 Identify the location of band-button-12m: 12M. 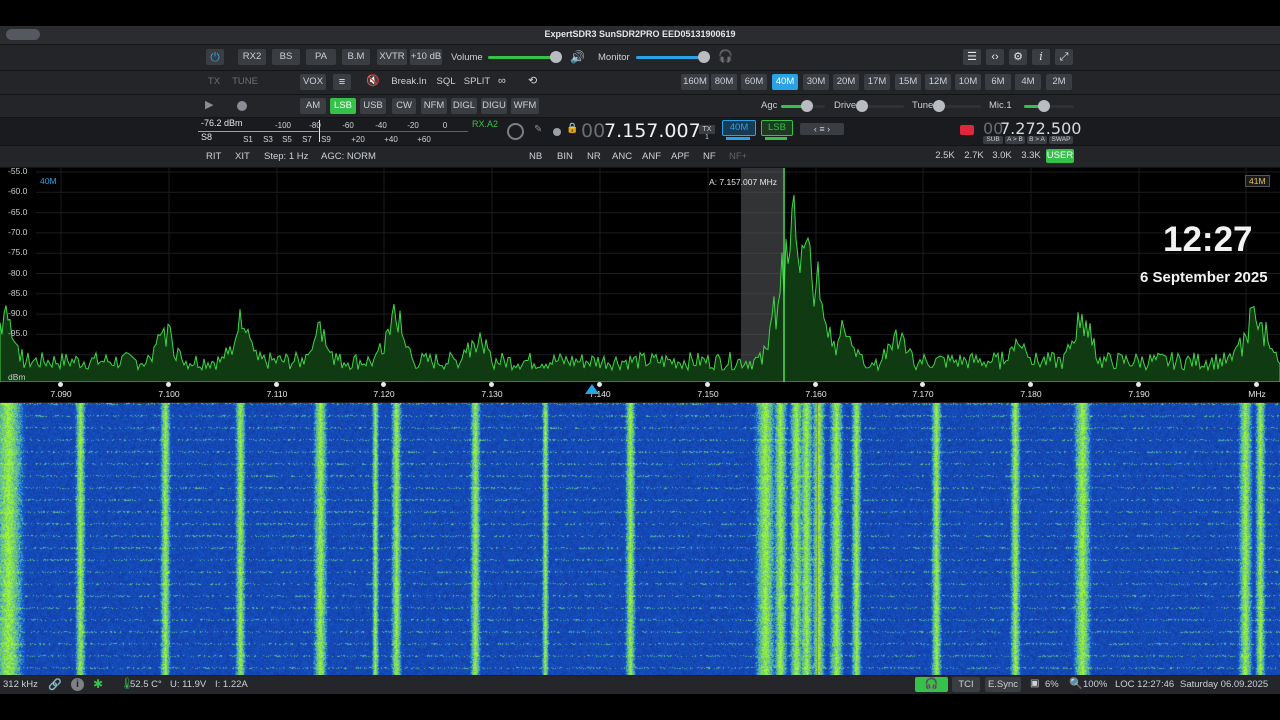
(938, 82).